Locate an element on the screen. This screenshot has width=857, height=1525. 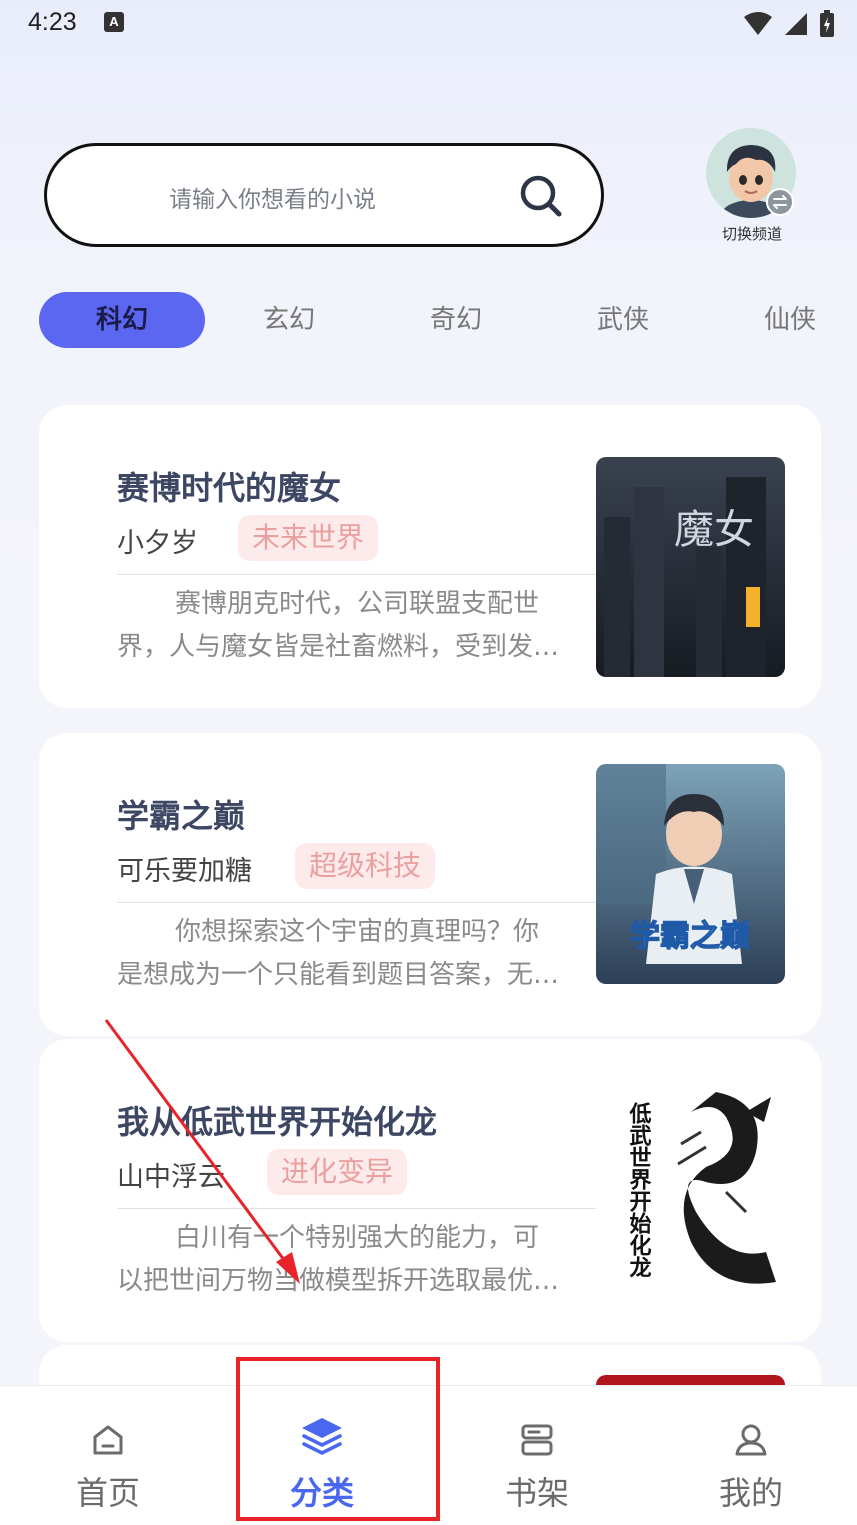
search-box: 请输入你想看的小说 is located at coordinates (324, 195).